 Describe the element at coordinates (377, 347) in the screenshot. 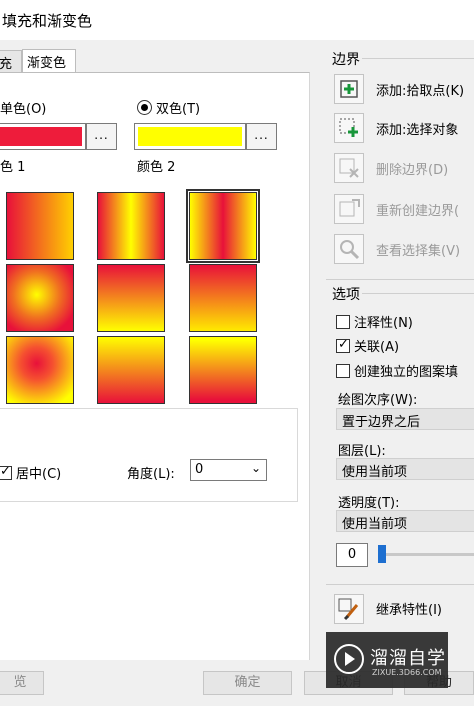

I see `associative-label: 关联(A)` at that location.